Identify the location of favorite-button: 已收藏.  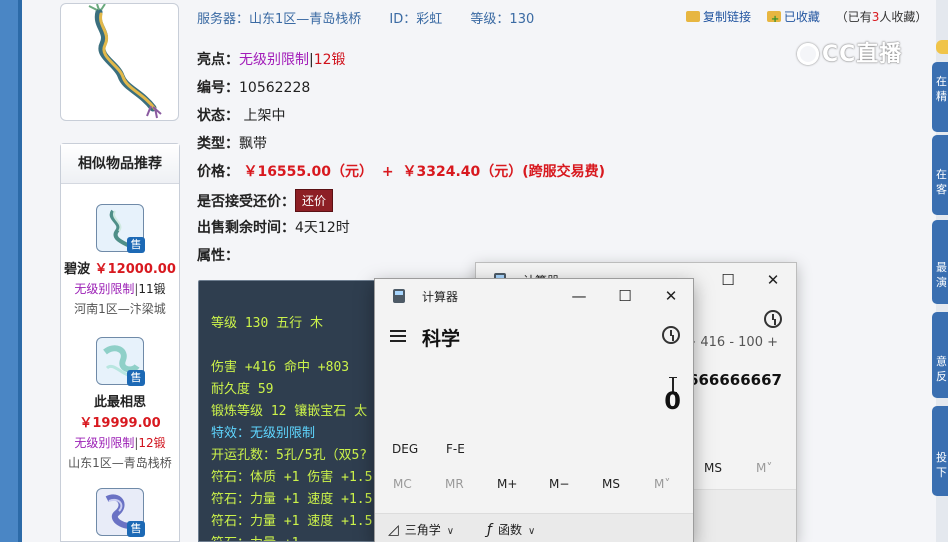
(793, 17).